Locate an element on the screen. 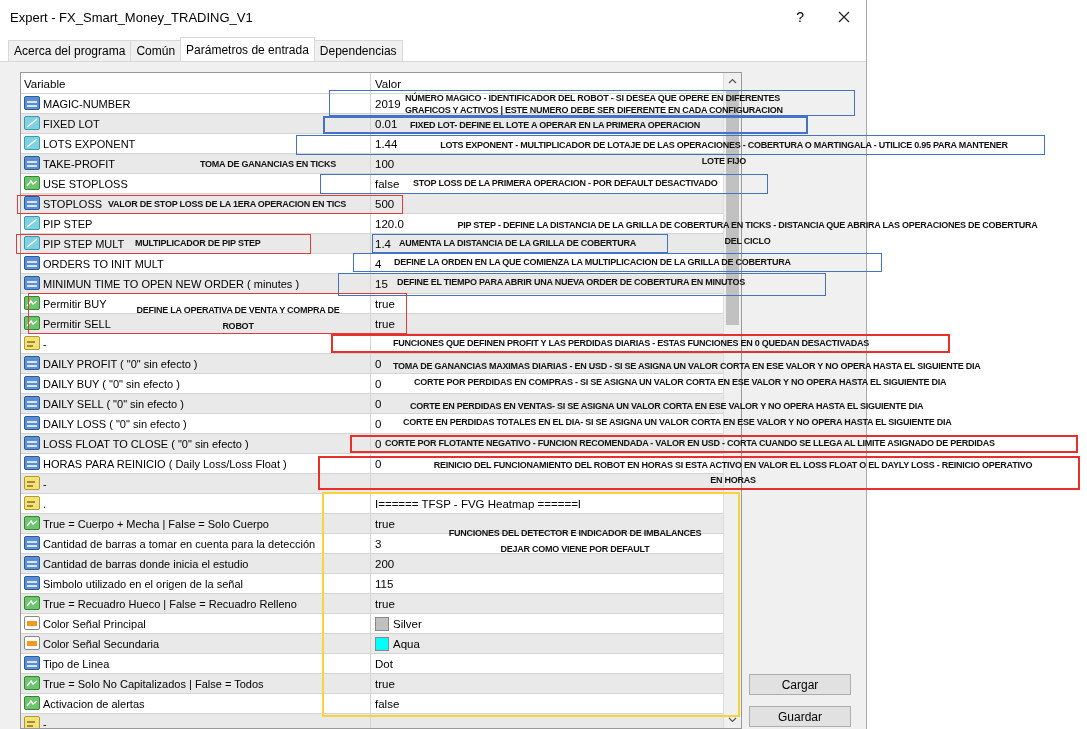 The width and height of the screenshot is (1087, 729). annotation-text: STOP LOSS DE LA PRIMERA OPERACION - POR DEFAULT DESACTIVADO is located at coordinates (565, 183).